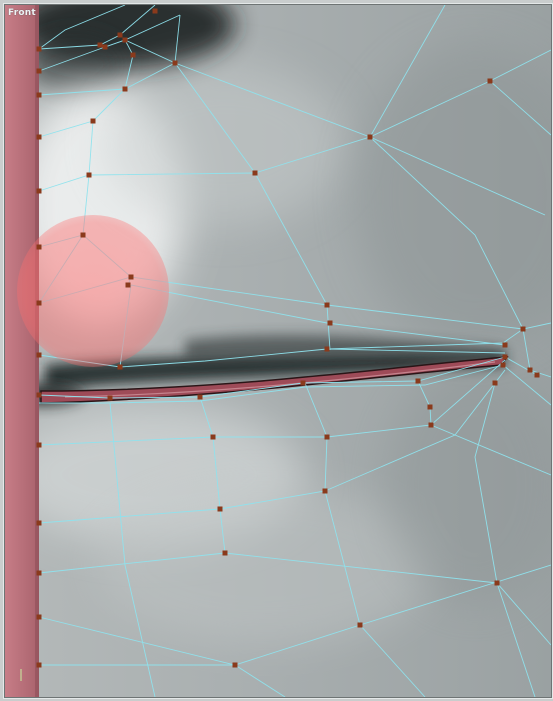 Image resolution: width=553 pixels, height=701 pixels. What do you see at coordinates (93, 291) in the screenshot?
I see `soft-selection-brush` at bounding box center [93, 291].